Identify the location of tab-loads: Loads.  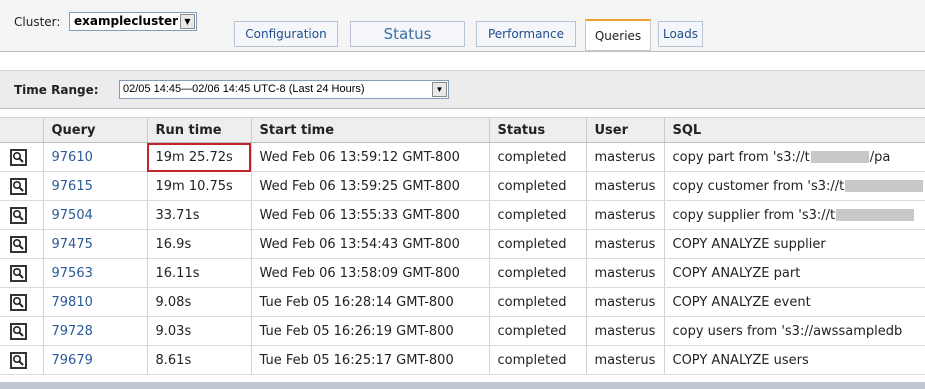
(680, 34).